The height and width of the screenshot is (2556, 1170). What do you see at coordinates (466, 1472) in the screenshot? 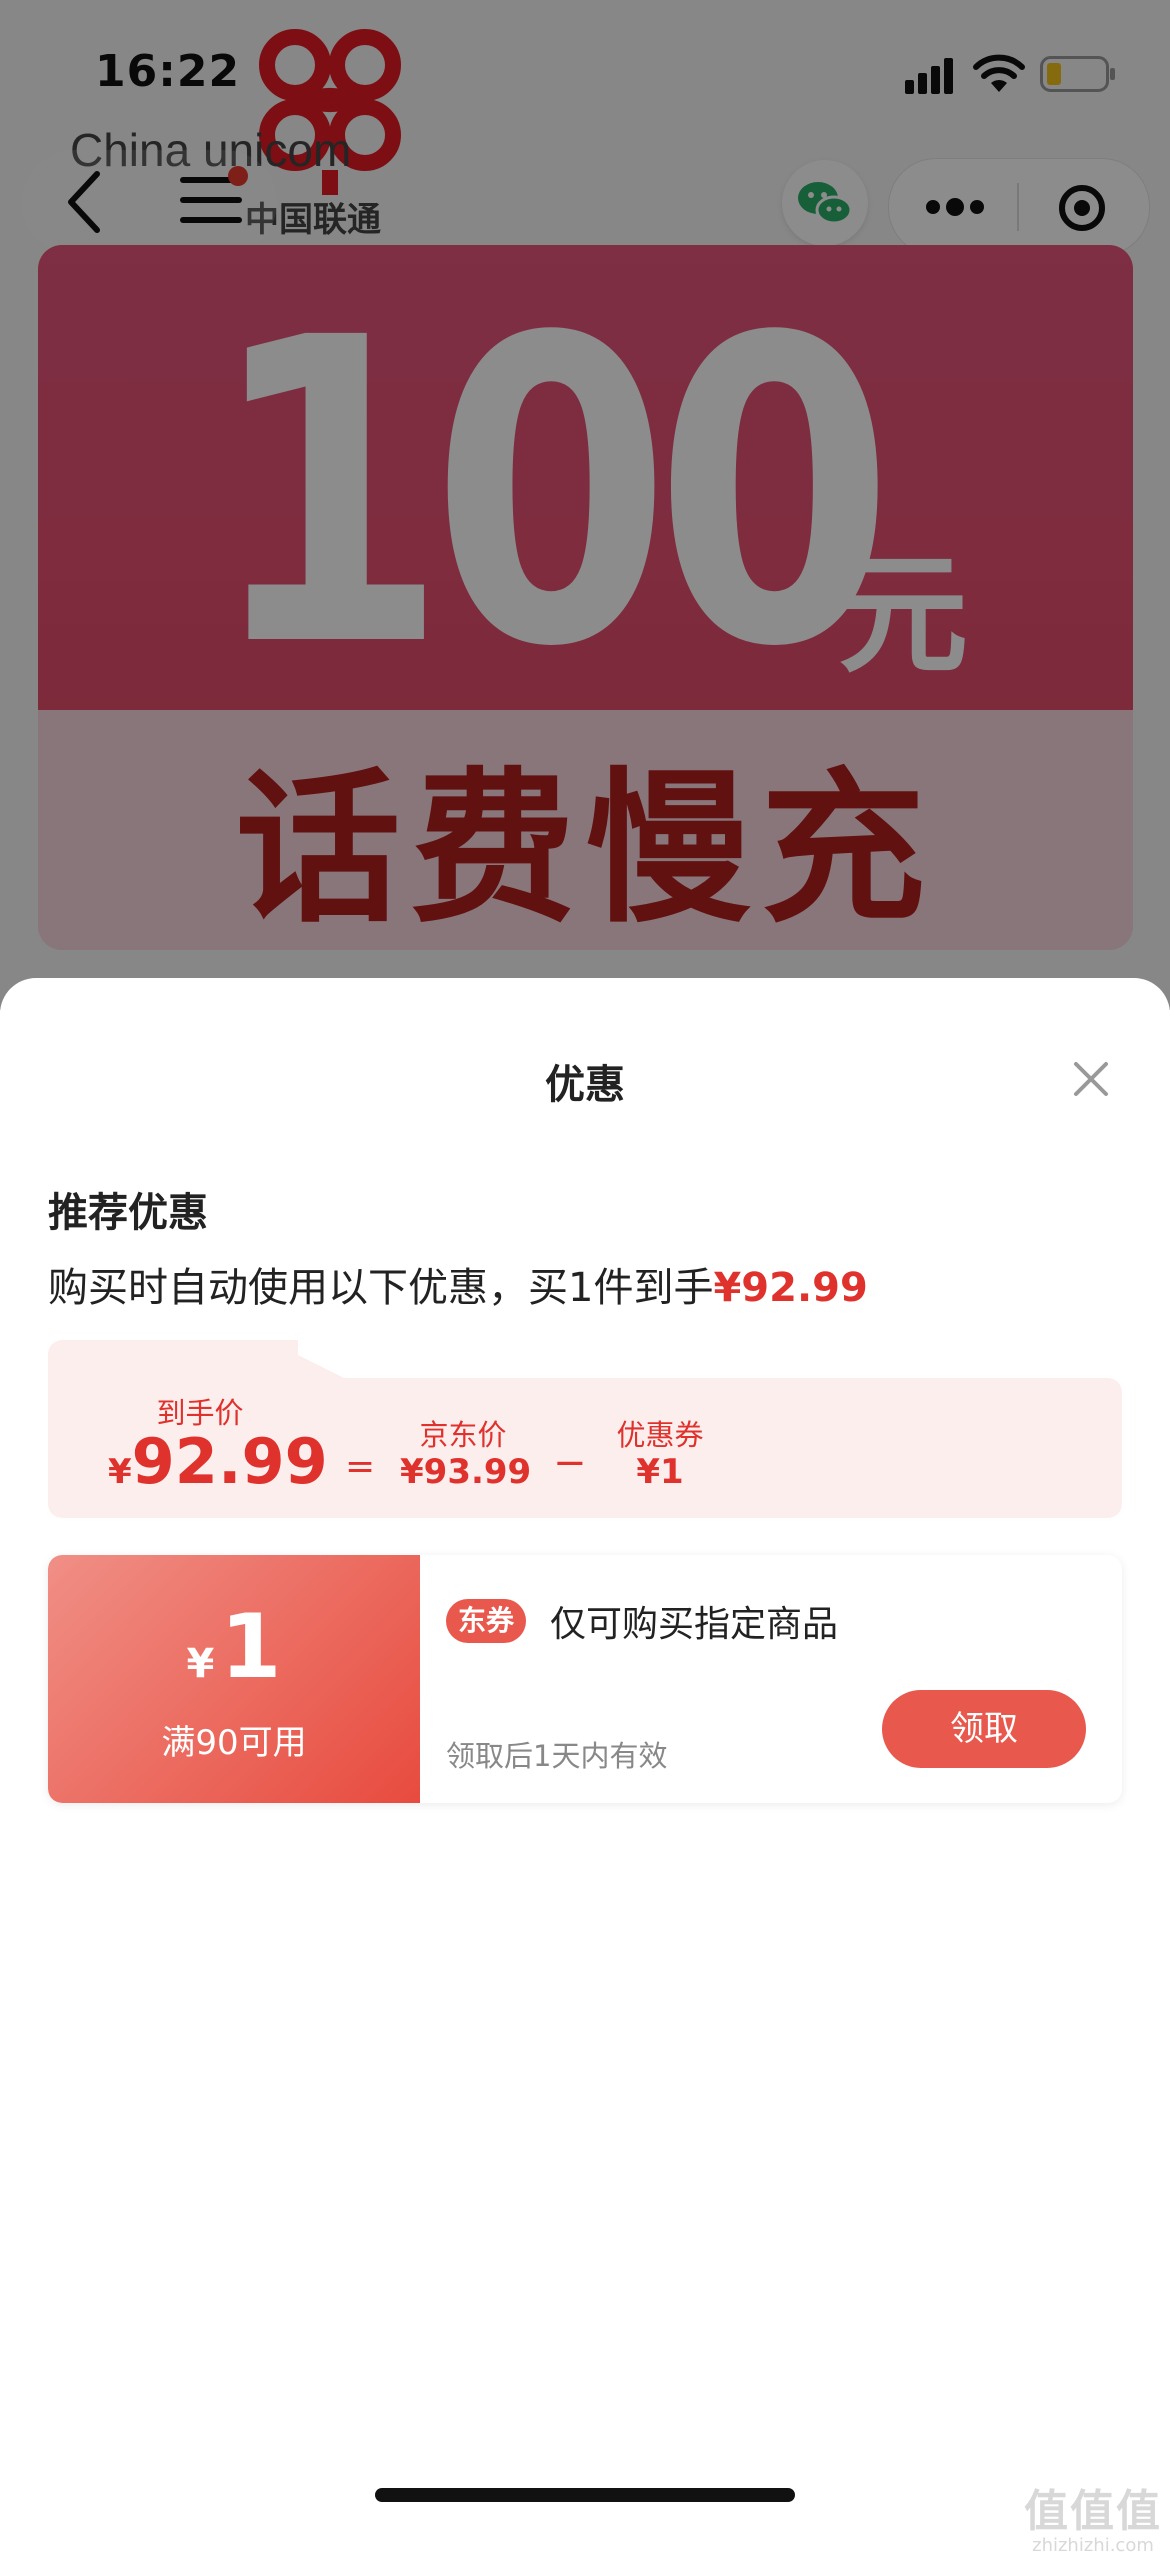
I see `jd-price-value: ¥93.99` at bounding box center [466, 1472].